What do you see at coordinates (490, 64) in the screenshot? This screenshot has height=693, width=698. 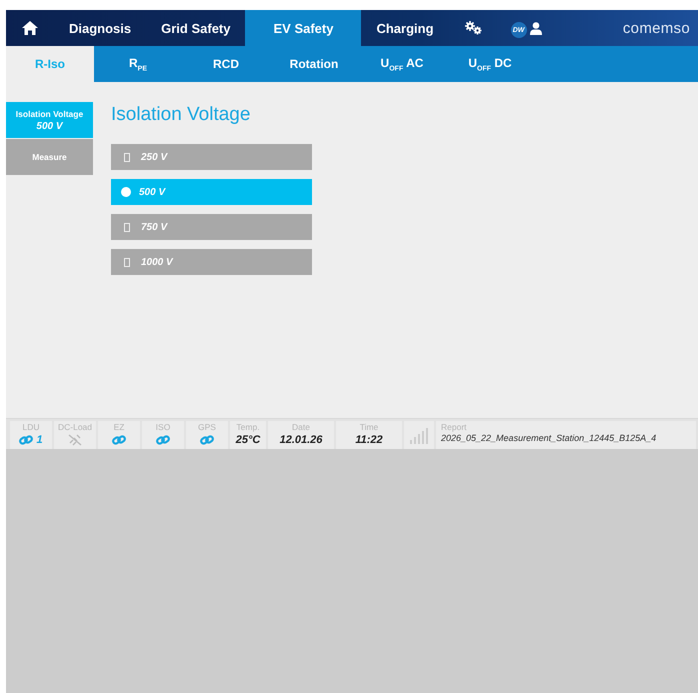 I see `sub-tab: U$_{OFF}$ DC` at bounding box center [490, 64].